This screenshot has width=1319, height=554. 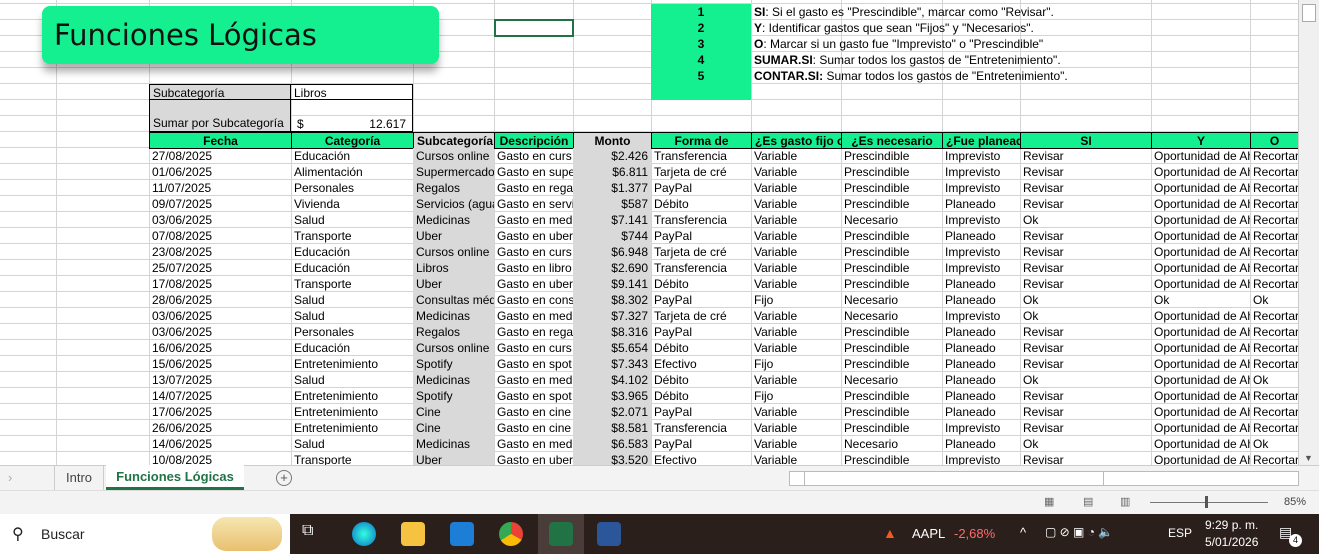 I want to click on table-cell: $5.654, so click(x=612, y=348).